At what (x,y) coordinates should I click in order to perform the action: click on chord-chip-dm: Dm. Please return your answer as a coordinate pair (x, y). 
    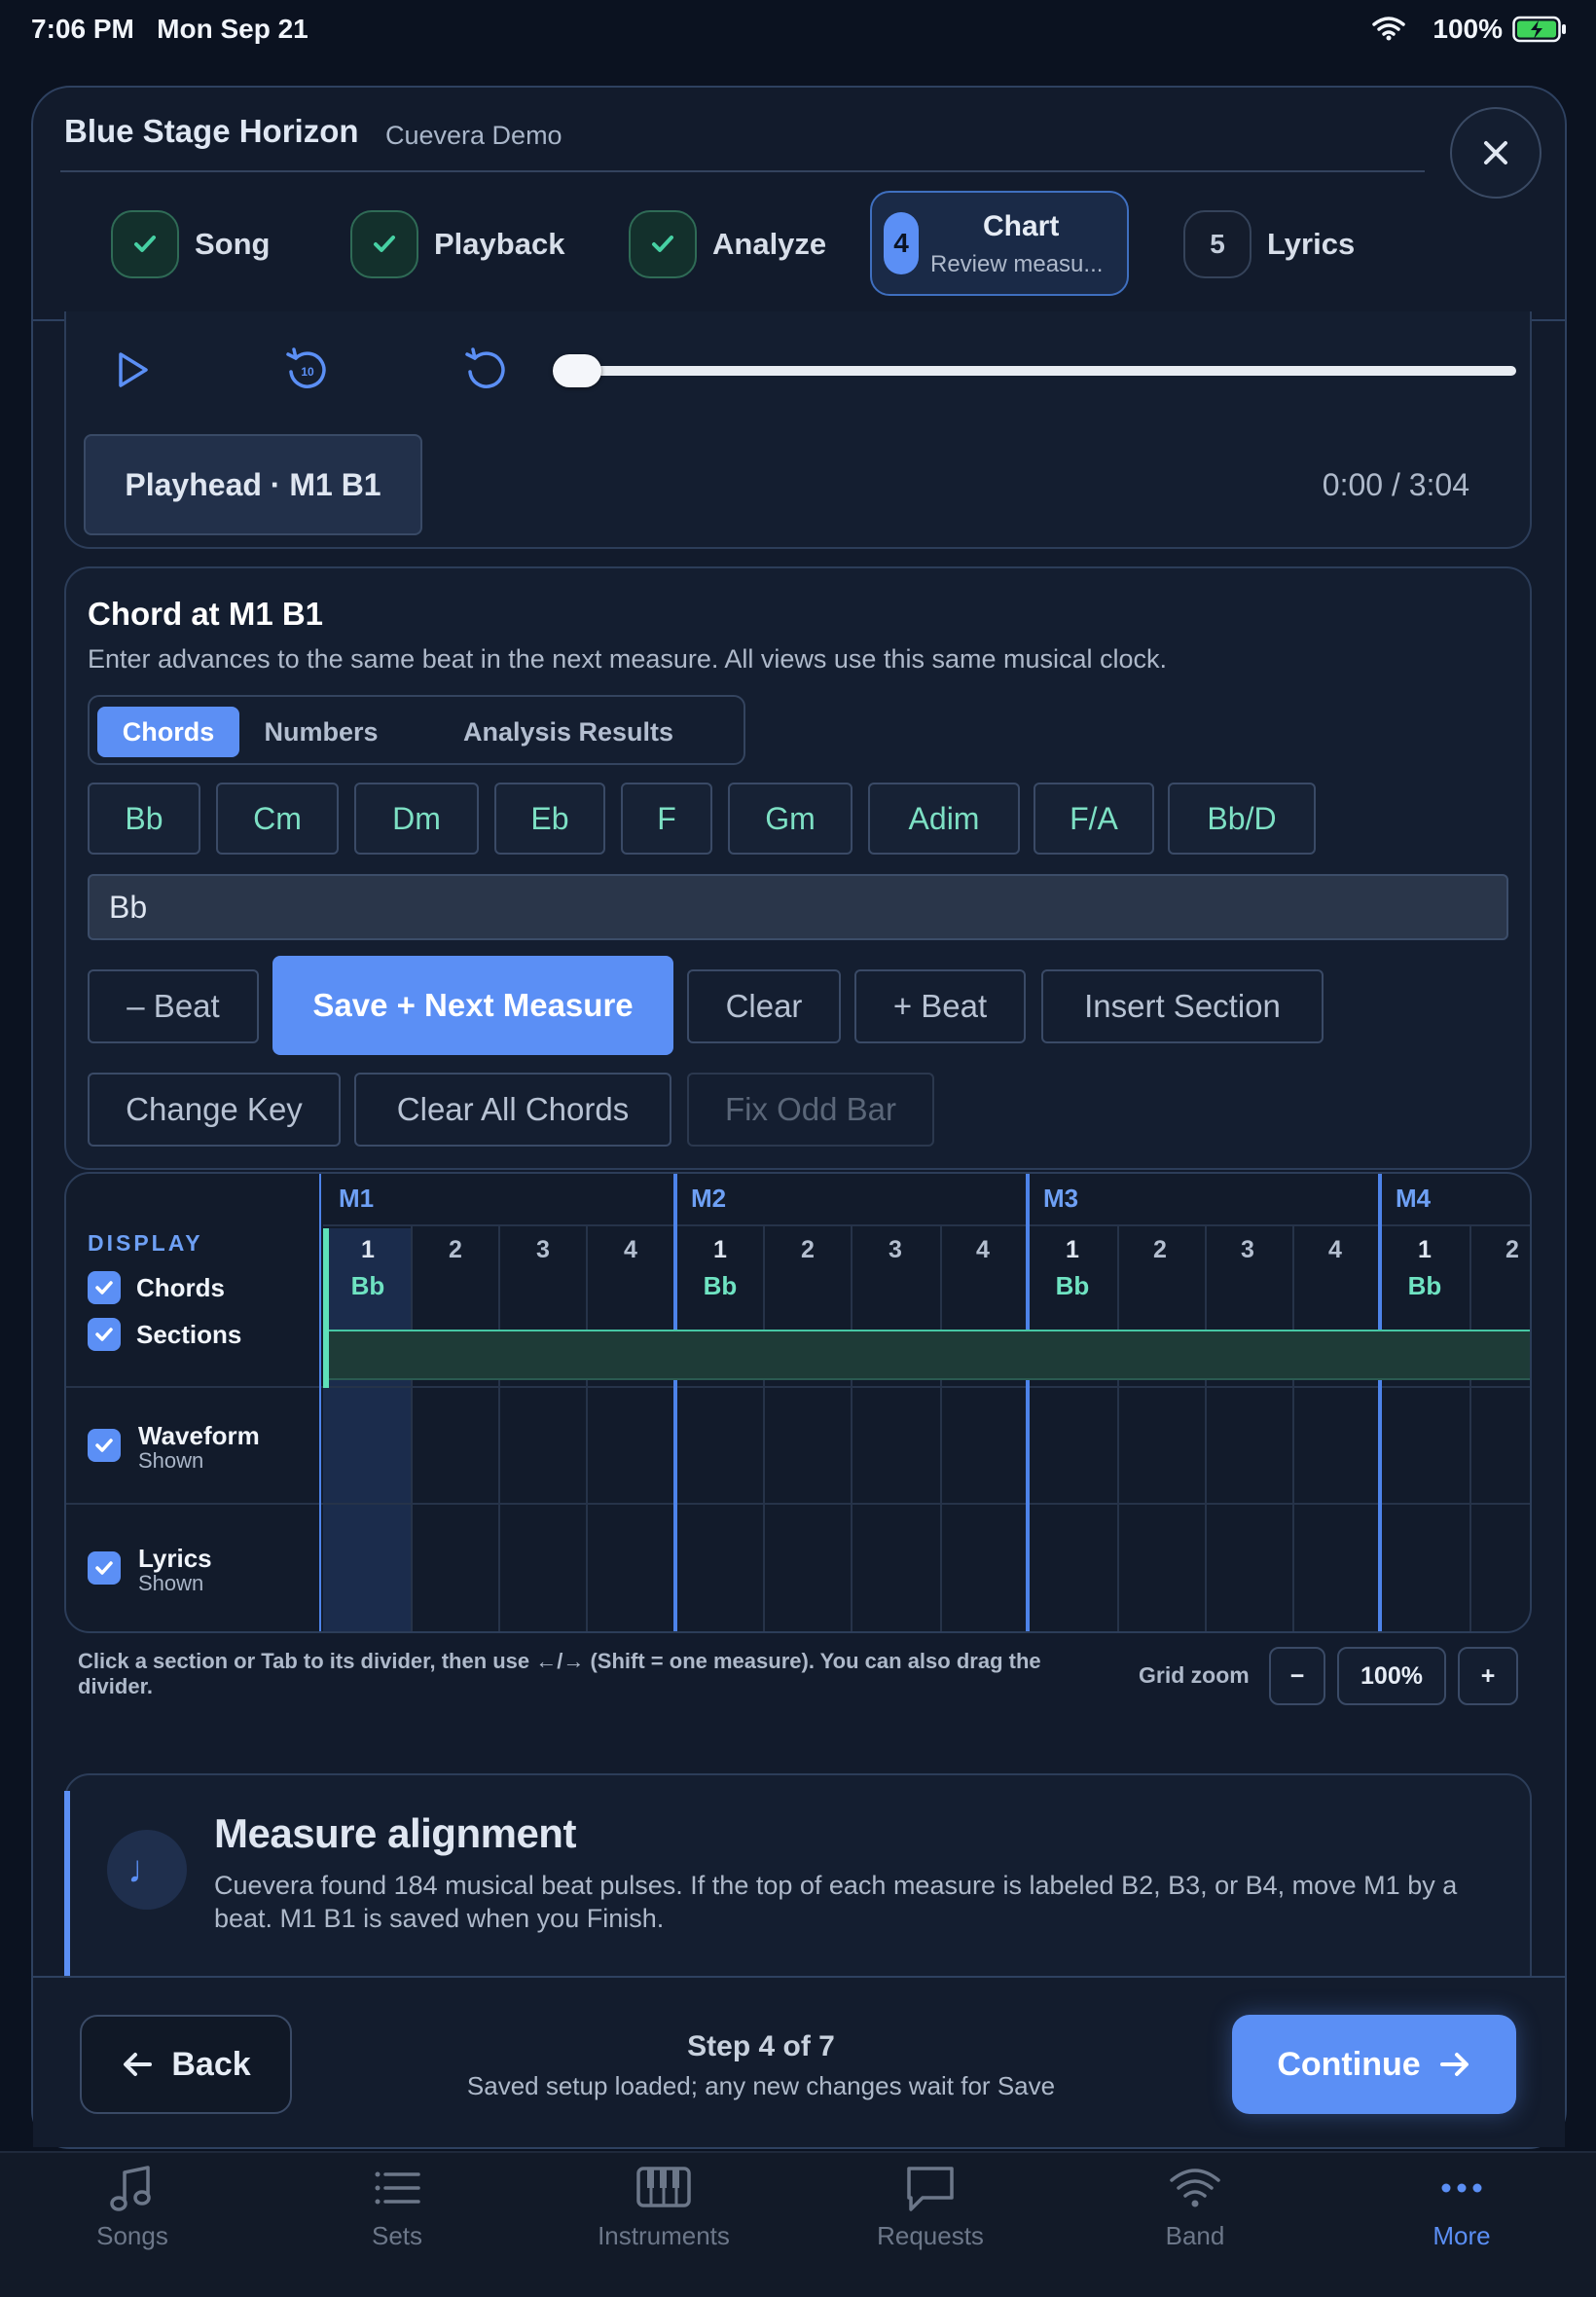
    Looking at the image, I should click on (416, 819).